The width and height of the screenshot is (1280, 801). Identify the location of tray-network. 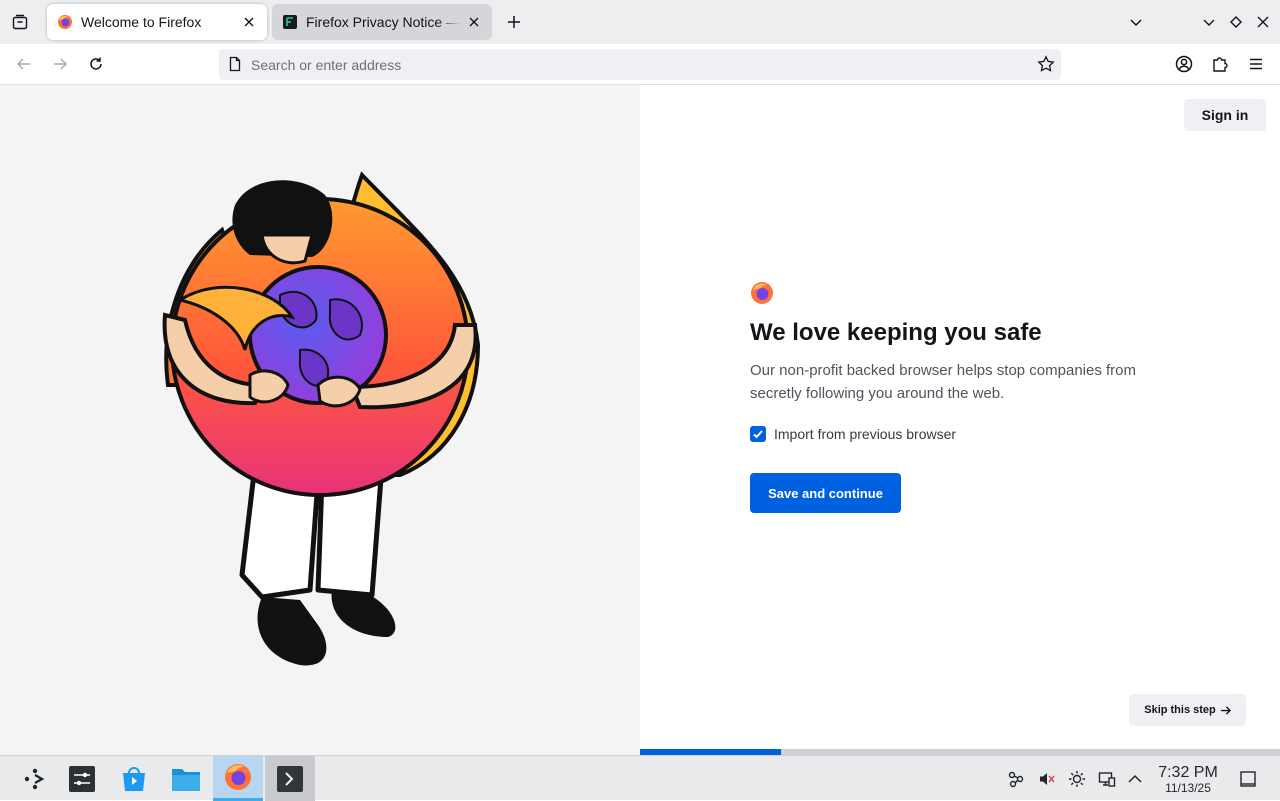
(1016, 779).